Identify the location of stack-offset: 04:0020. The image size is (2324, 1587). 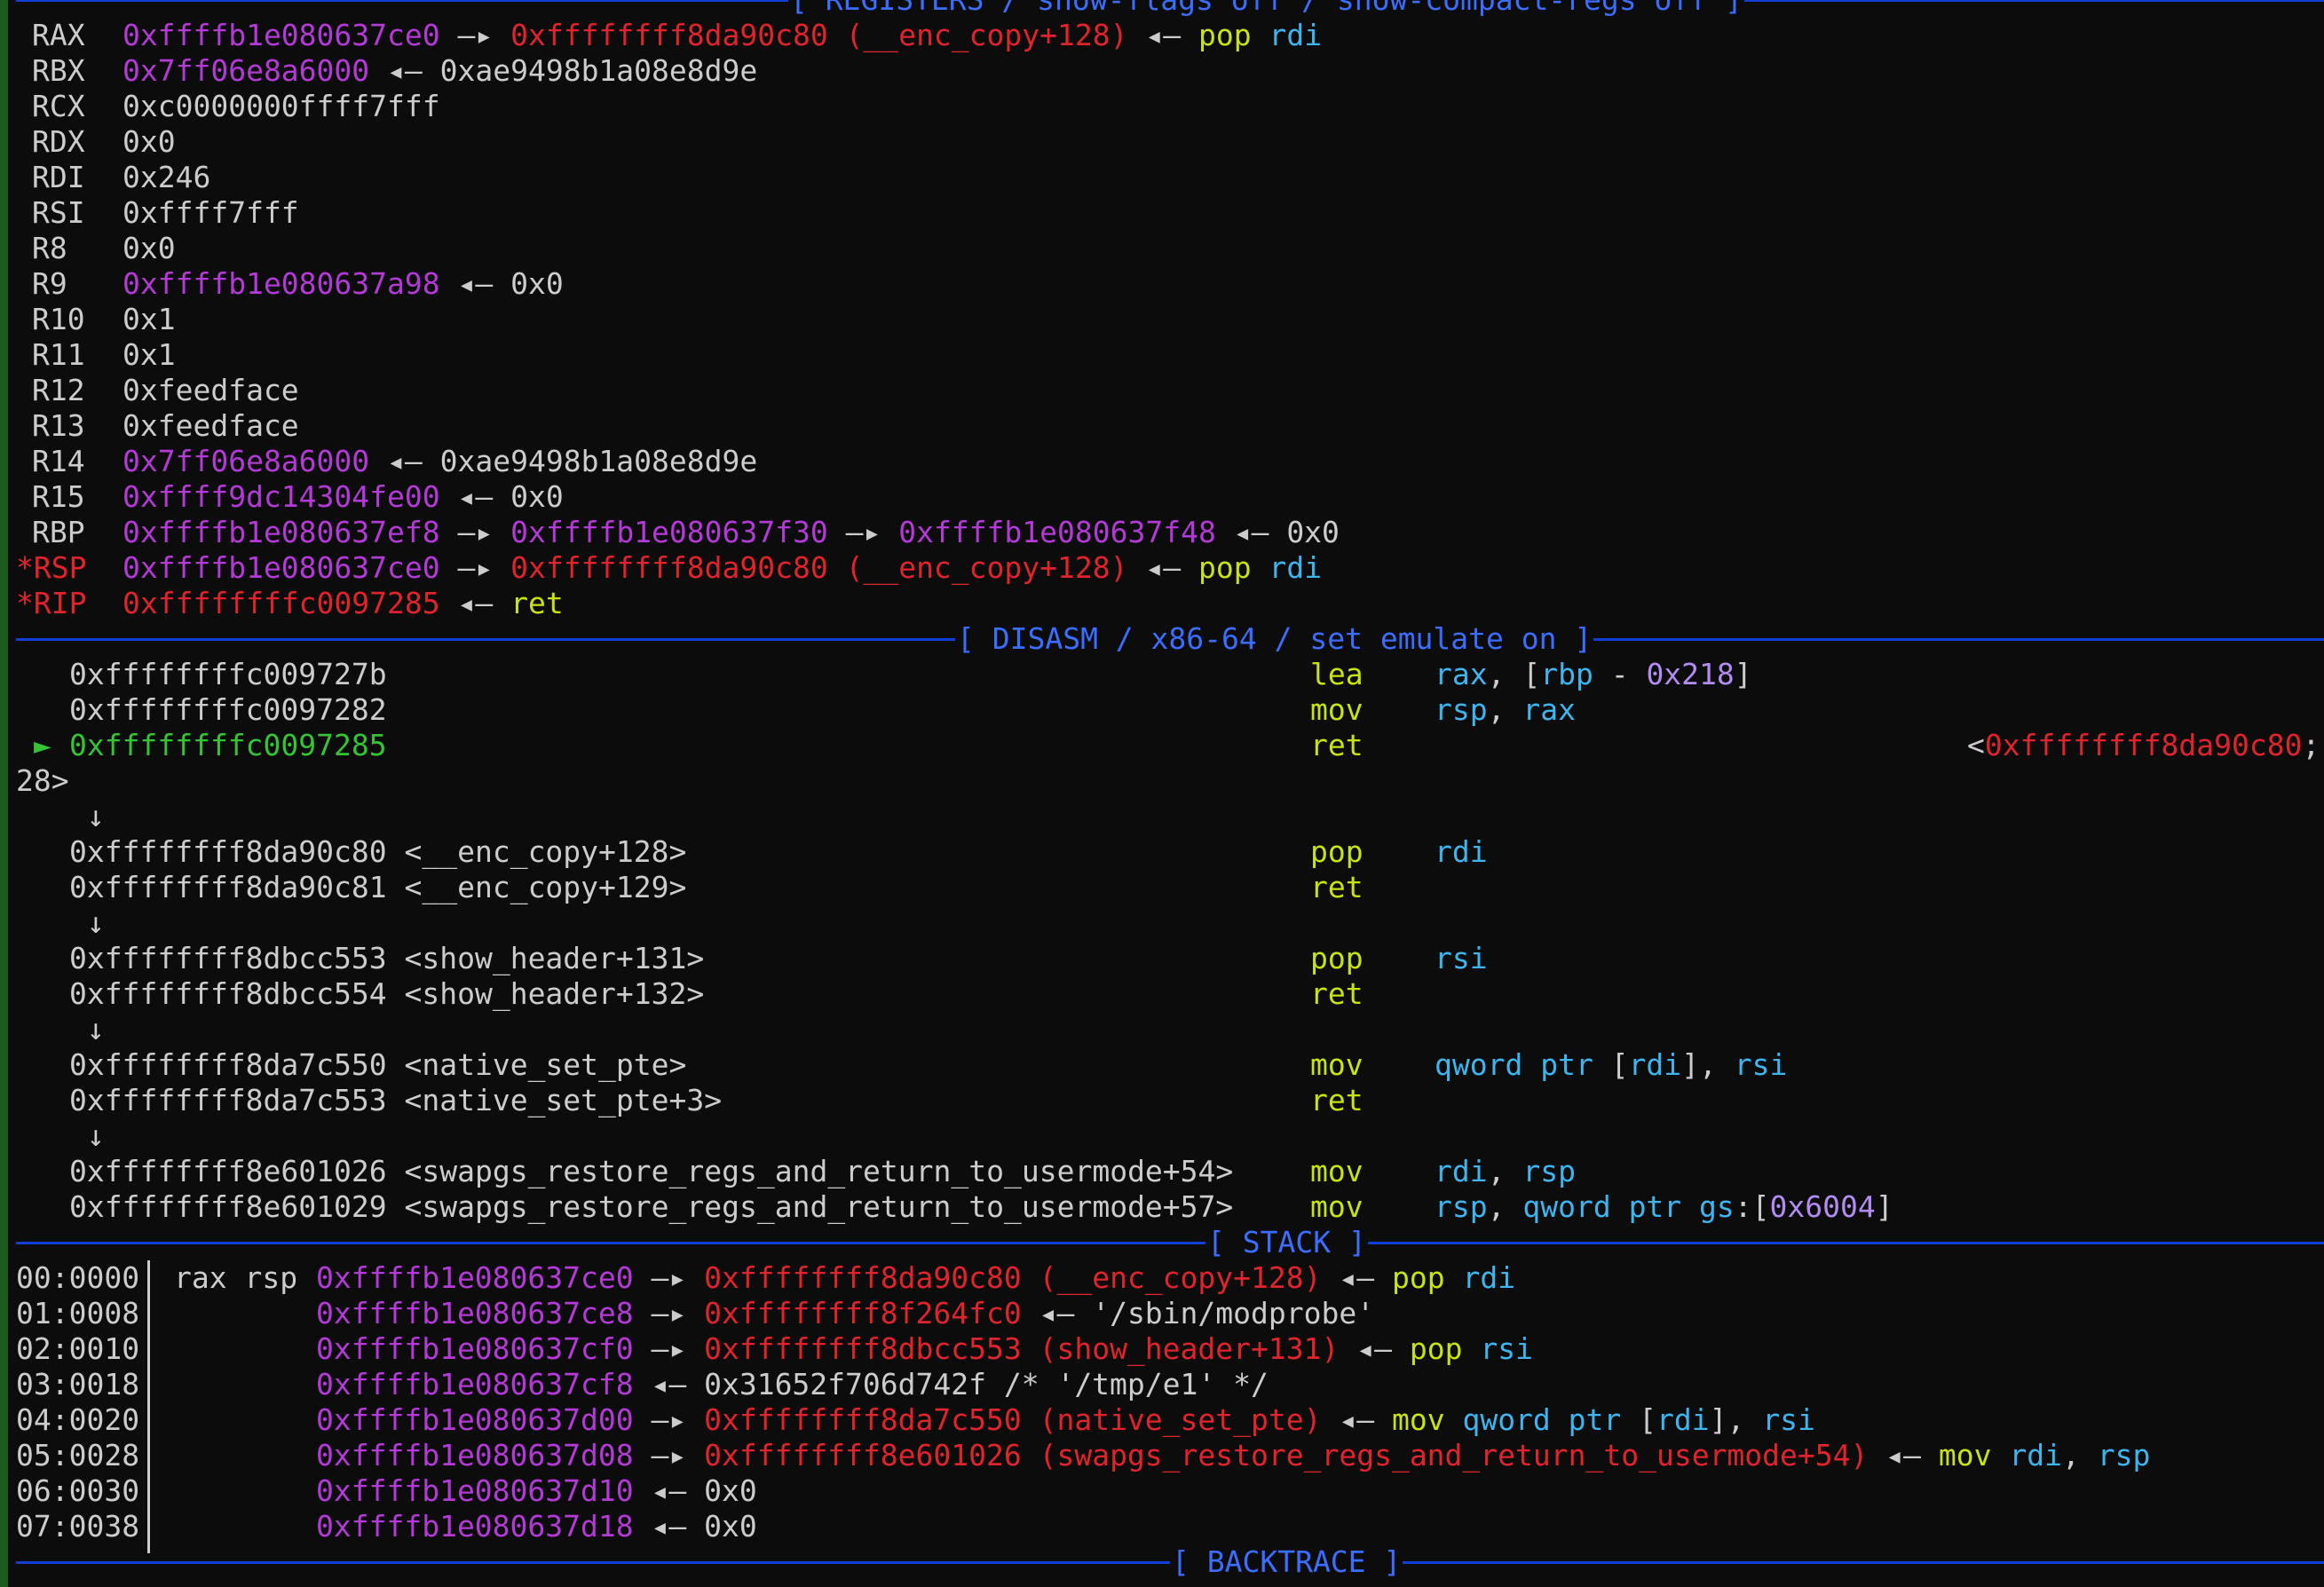
(77, 1420).